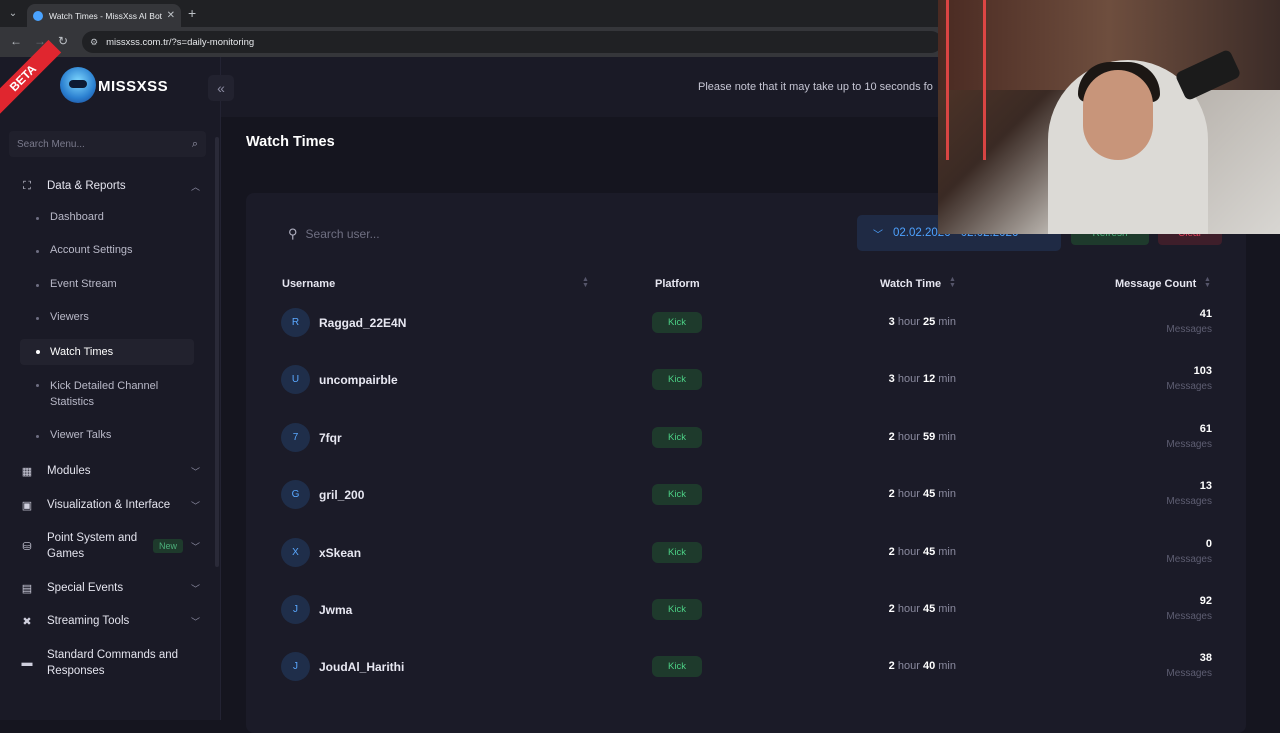 The width and height of the screenshot is (1280, 733). Describe the element at coordinates (107, 352) in the screenshot. I see `sidebar-item-watch-times: Watch Times` at that location.